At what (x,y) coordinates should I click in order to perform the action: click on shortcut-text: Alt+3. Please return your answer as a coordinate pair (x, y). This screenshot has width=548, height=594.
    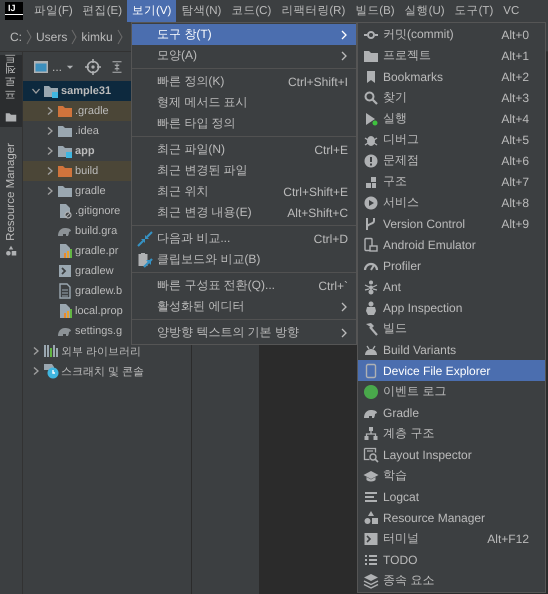
    Looking at the image, I should click on (514, 97).